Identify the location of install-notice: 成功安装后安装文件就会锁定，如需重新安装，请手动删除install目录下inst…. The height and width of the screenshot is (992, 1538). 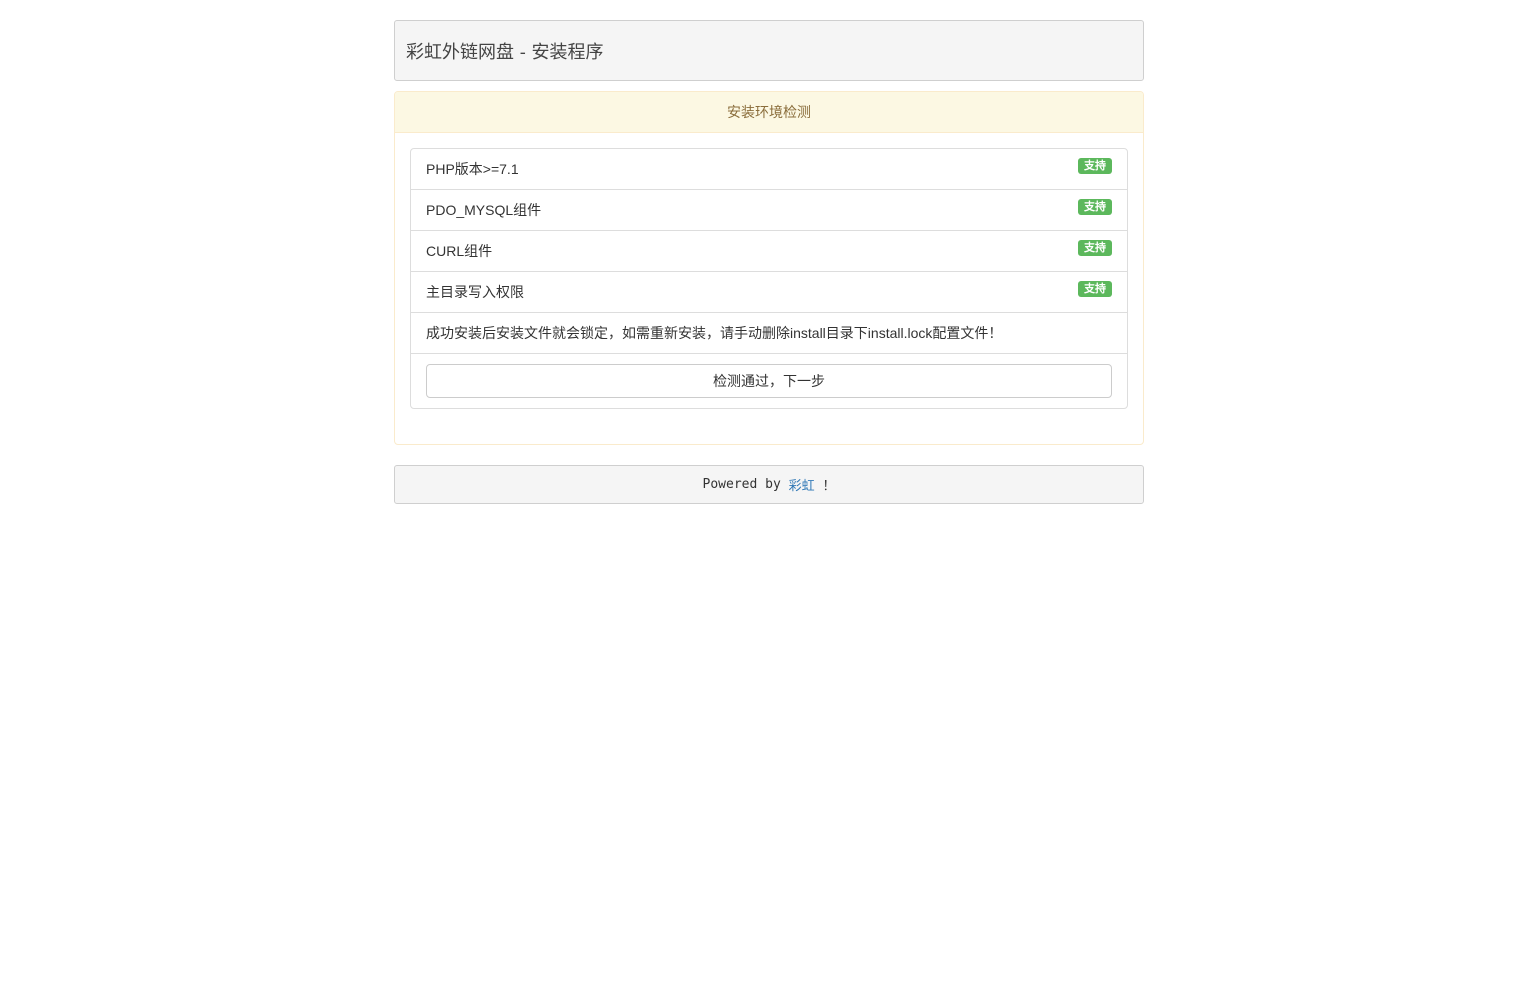
(714, 333).